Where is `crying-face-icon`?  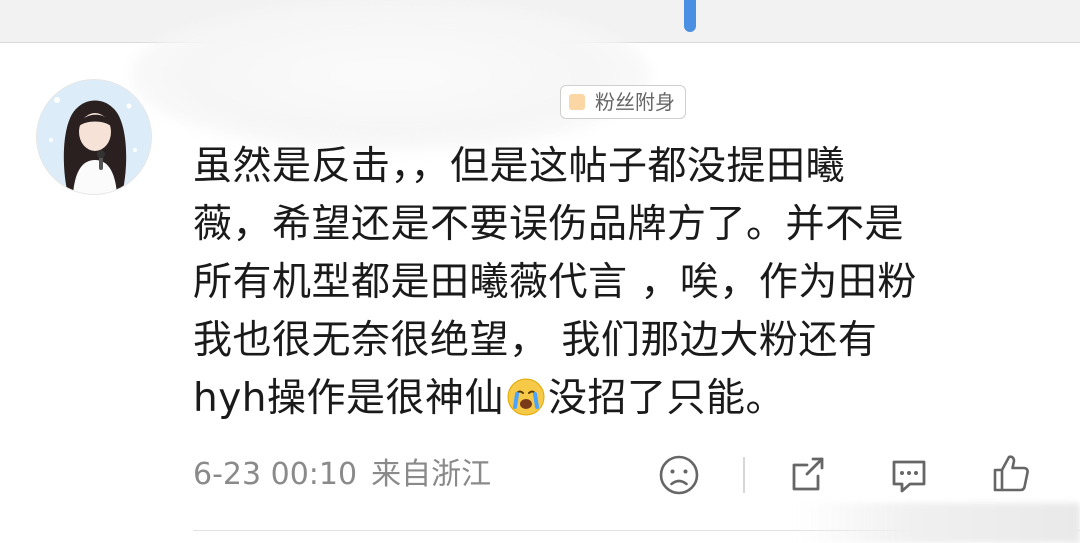
crying-face-icon is located at coordinates (526, 396).